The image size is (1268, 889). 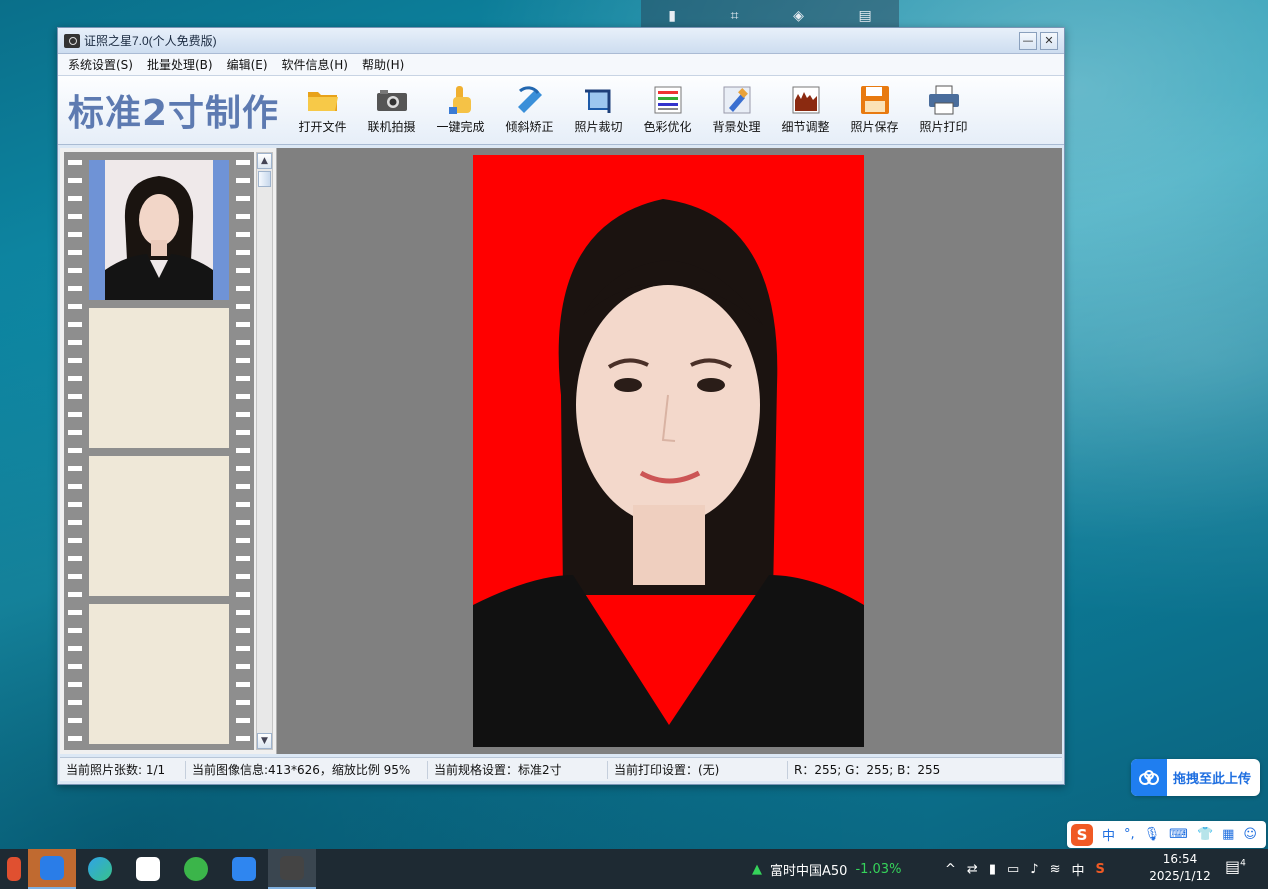 I want to click on tray-language: 中, so click(x=1077, y=869).